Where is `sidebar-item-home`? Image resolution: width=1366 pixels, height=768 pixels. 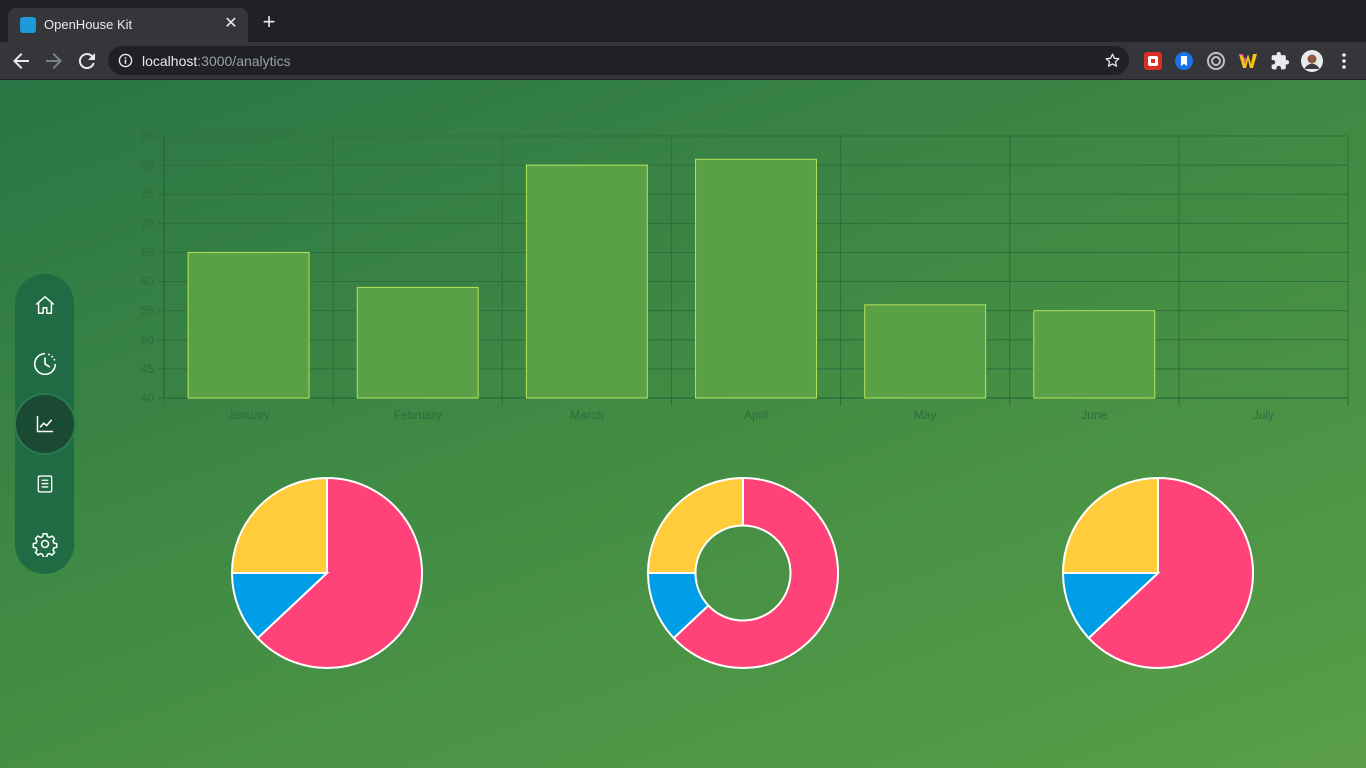
sidebar-item-home is located at coordinates (44, 304).